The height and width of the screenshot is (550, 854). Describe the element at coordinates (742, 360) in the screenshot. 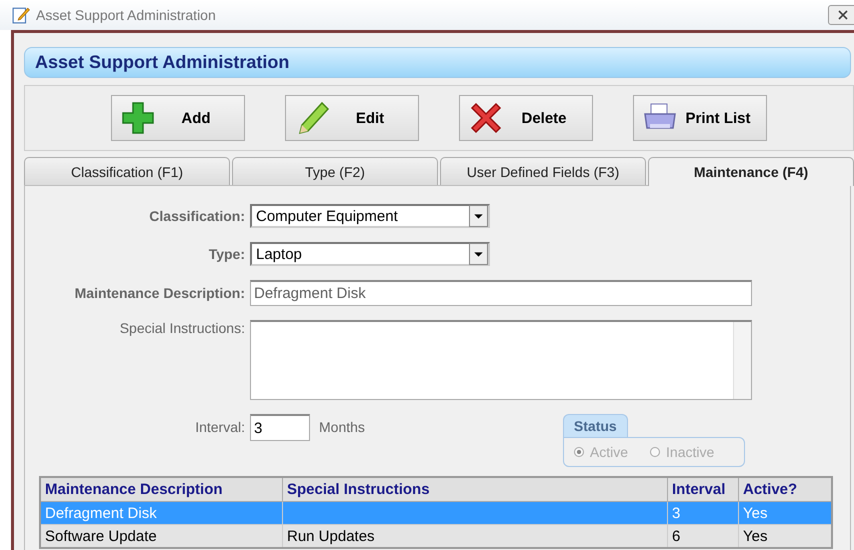

I see `scrollbar` at that location.